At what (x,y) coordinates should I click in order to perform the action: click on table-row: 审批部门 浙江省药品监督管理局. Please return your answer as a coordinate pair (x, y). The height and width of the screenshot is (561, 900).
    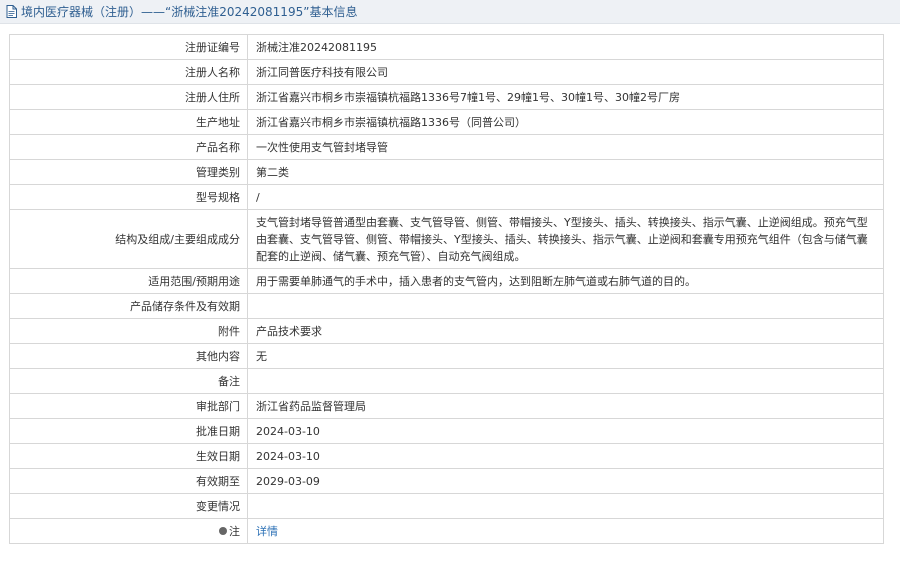
    Looking at the image, I should click on (446, 406).